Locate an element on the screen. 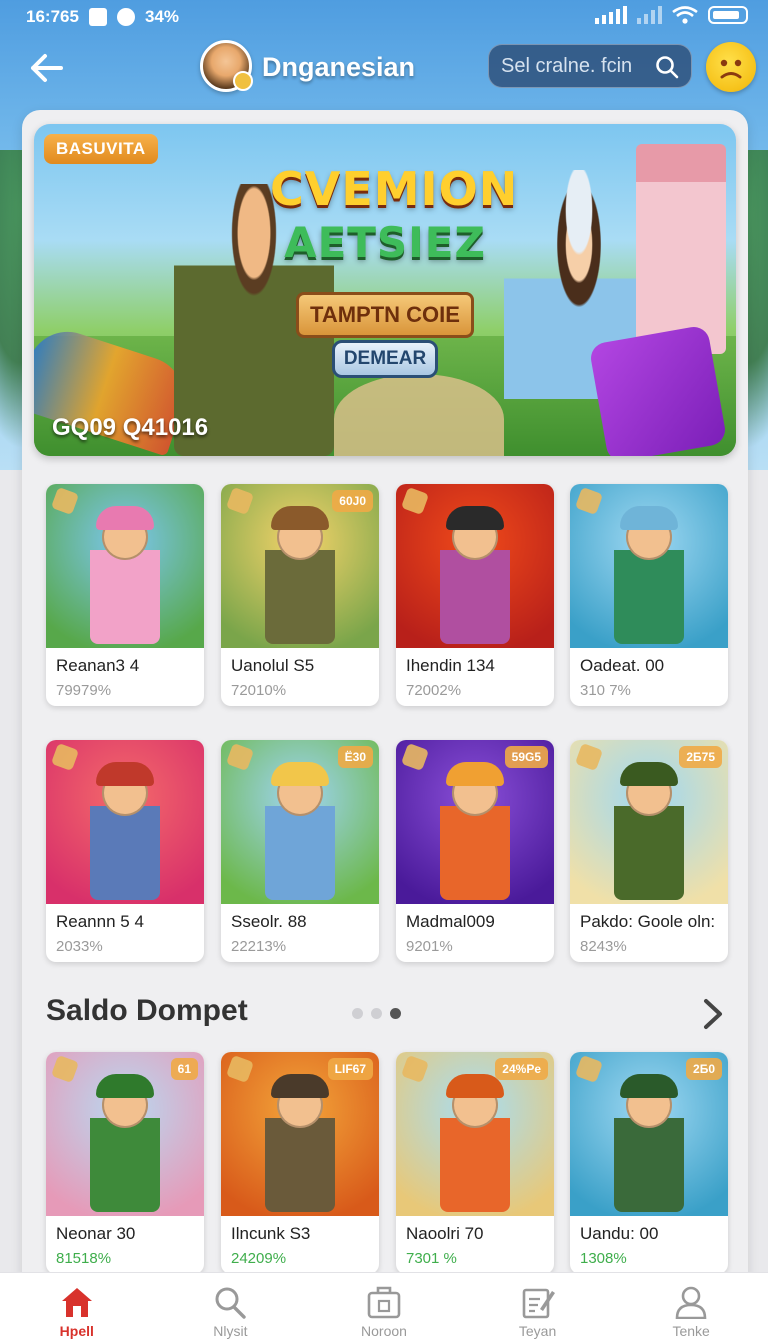 The height and width of the screenshot is (1344, 768). search-bar is located at coordinates (590, 66).